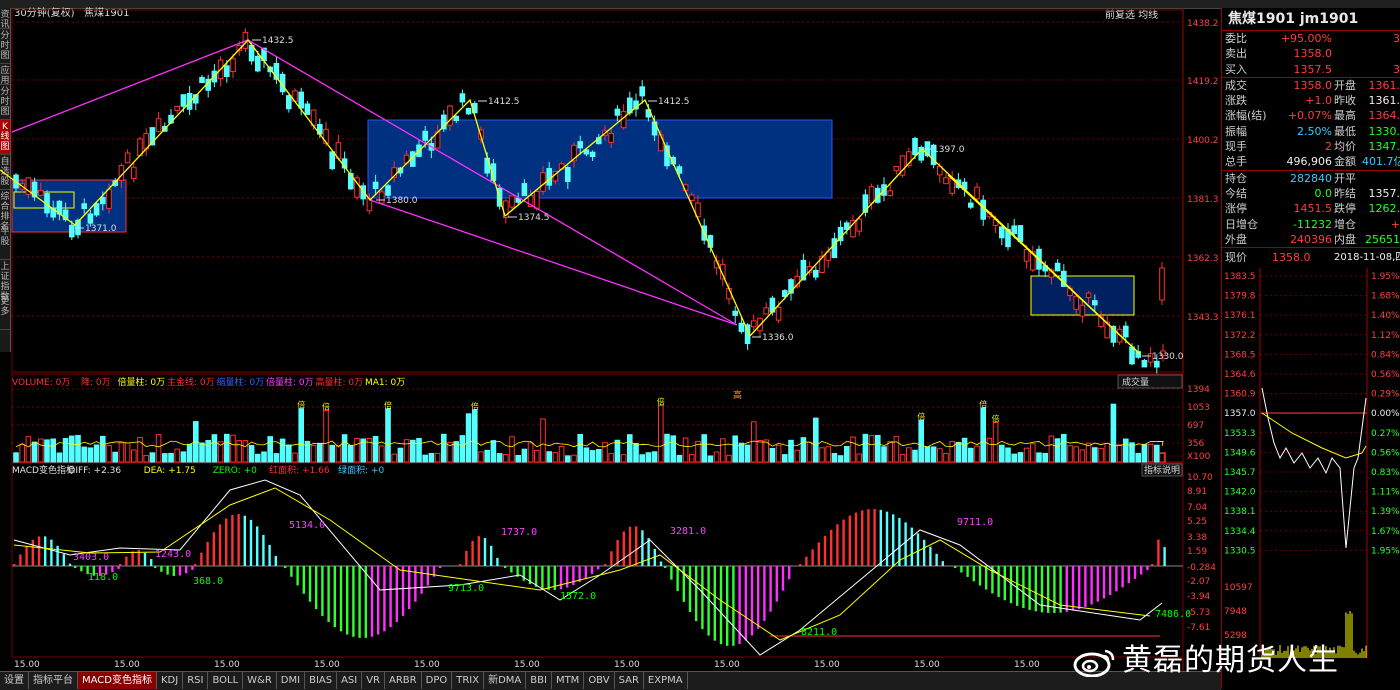 The height and width of the screenshot is (690, 1400). I want to click on indicator-tab-13: TRIX, so click(468, 680).